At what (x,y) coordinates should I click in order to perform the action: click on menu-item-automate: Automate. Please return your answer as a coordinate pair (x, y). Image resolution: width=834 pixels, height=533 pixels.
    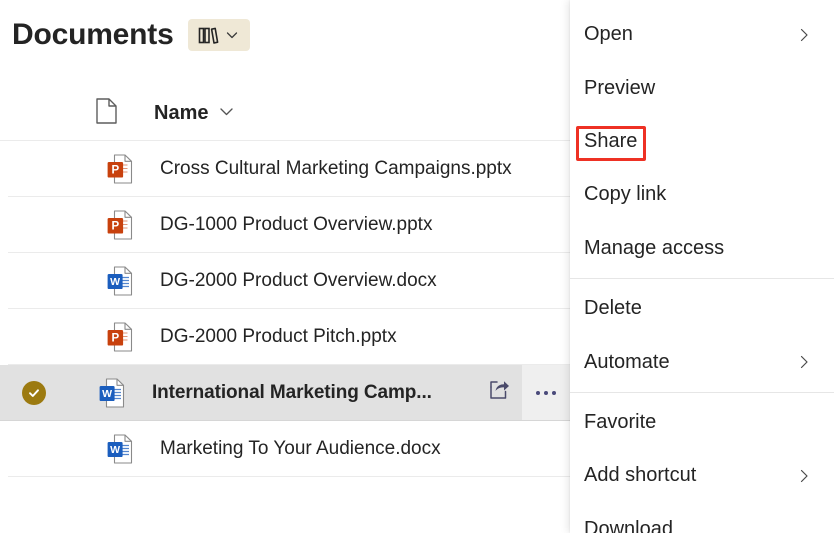
    Looking at the image, I should click on (702, 361).